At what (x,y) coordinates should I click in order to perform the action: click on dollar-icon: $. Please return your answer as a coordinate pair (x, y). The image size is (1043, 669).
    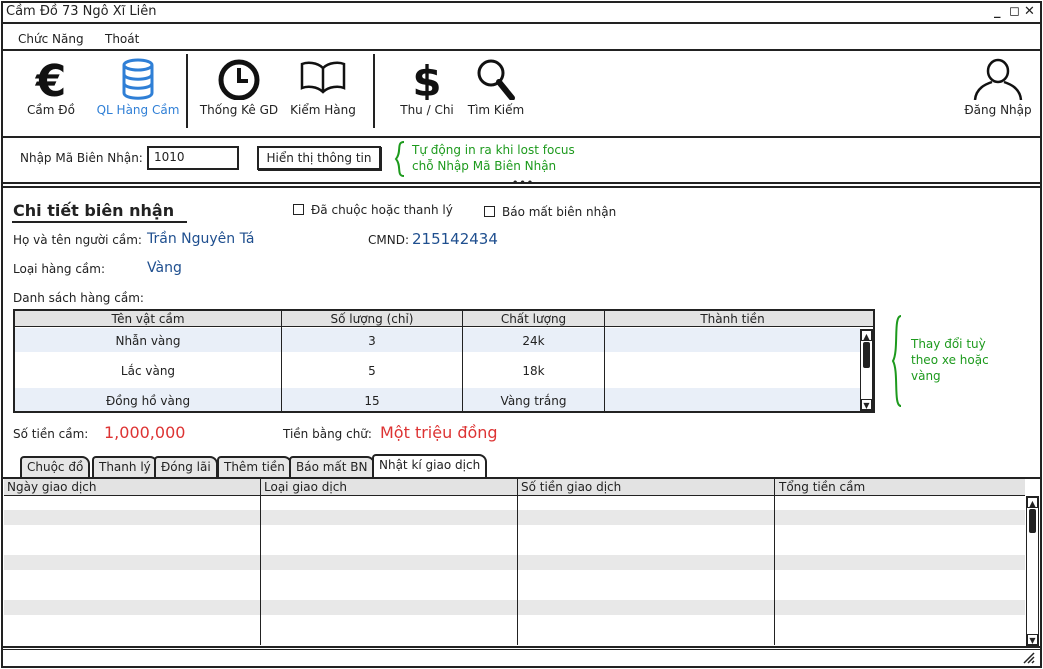
    Looking at the image, I should click on (426, 79).